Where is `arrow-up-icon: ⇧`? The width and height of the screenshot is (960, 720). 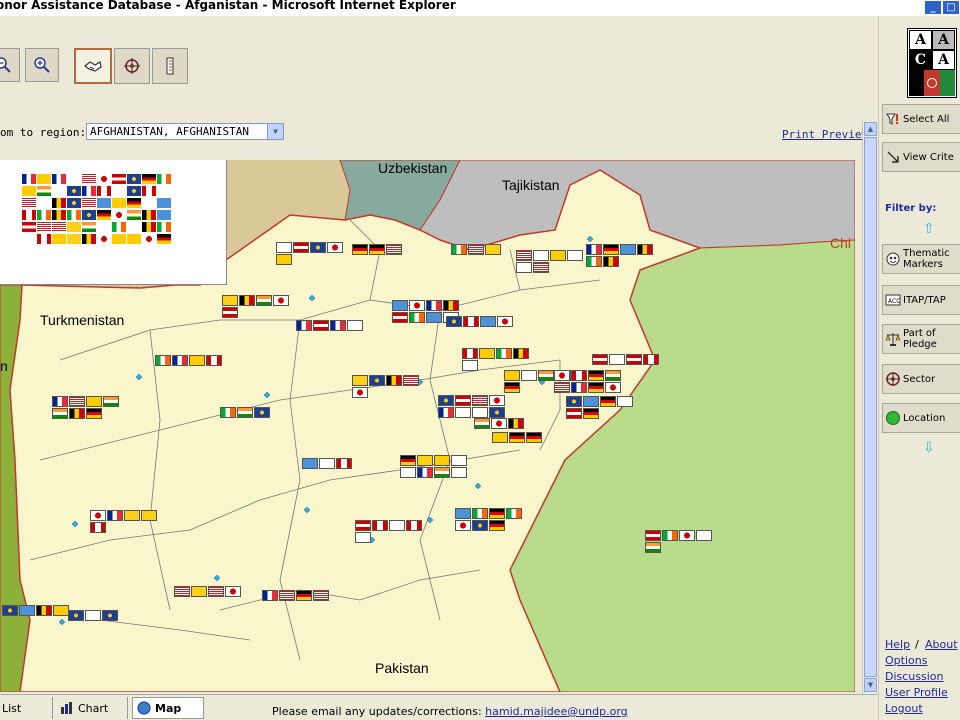
arrow-up-icon: ⇧ is located at coordinates (929, 229).